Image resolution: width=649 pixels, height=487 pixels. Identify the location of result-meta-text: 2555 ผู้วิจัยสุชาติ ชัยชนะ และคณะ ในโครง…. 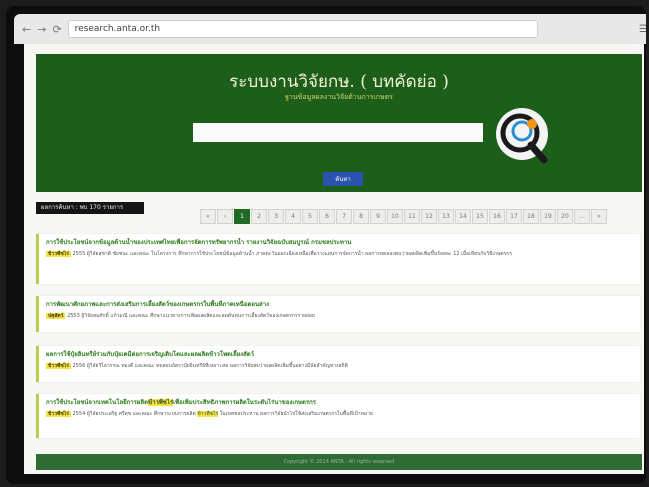
(125, 254).